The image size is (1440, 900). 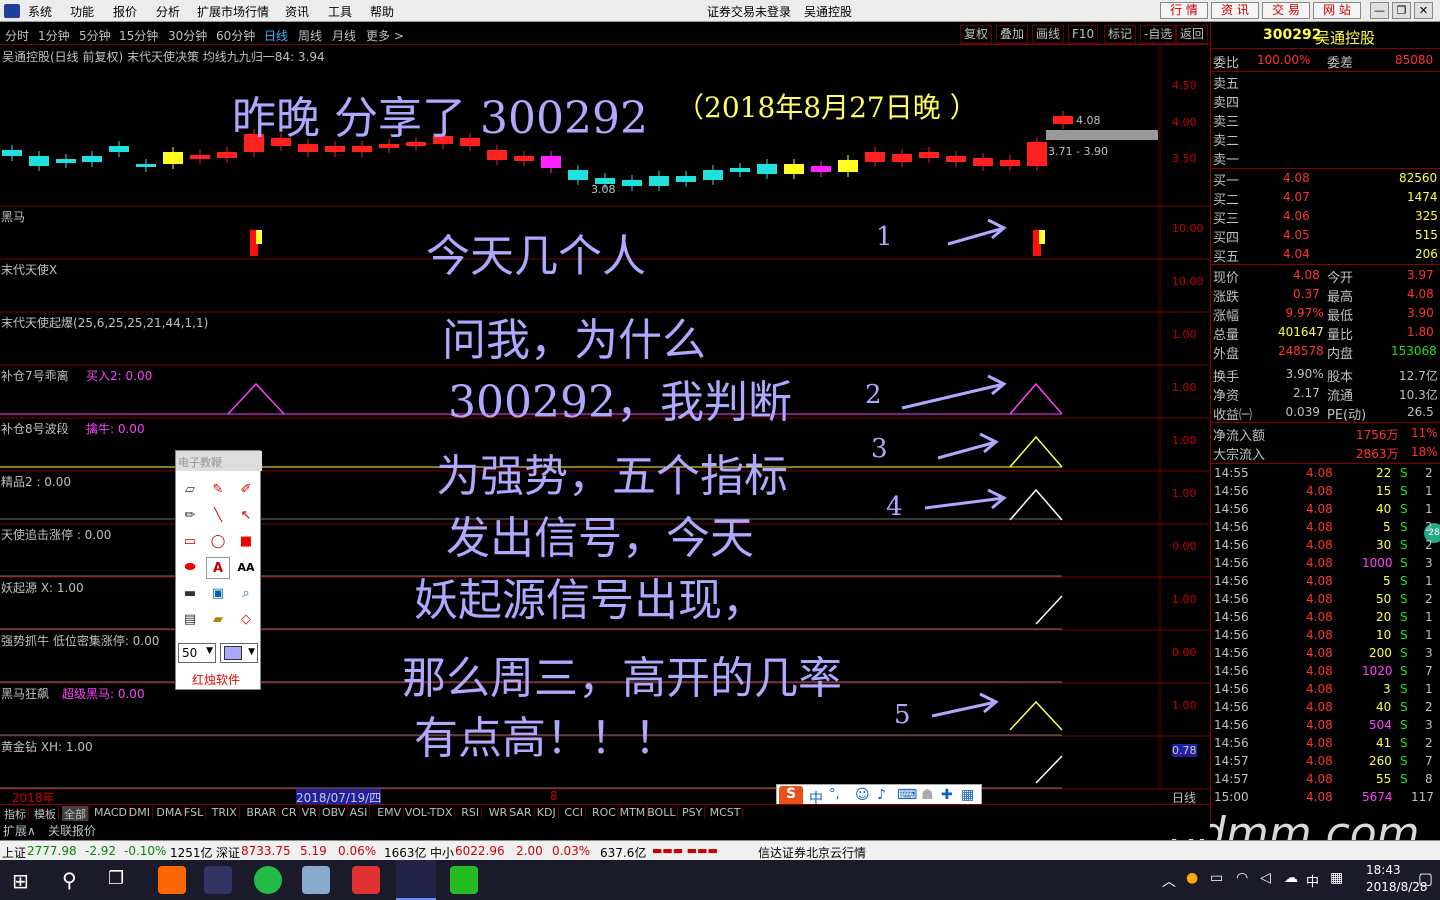 I want to click on period-weekly: 周线, so click(x=310, y=35).